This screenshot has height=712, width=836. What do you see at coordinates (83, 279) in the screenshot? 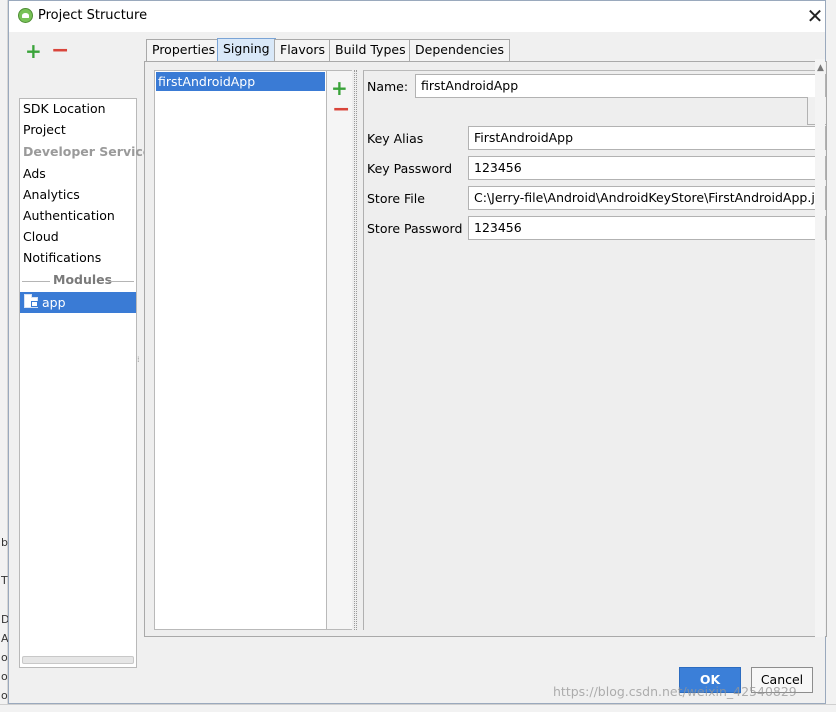
I see `modules-header: Modules` at bounding box center [83, 279].